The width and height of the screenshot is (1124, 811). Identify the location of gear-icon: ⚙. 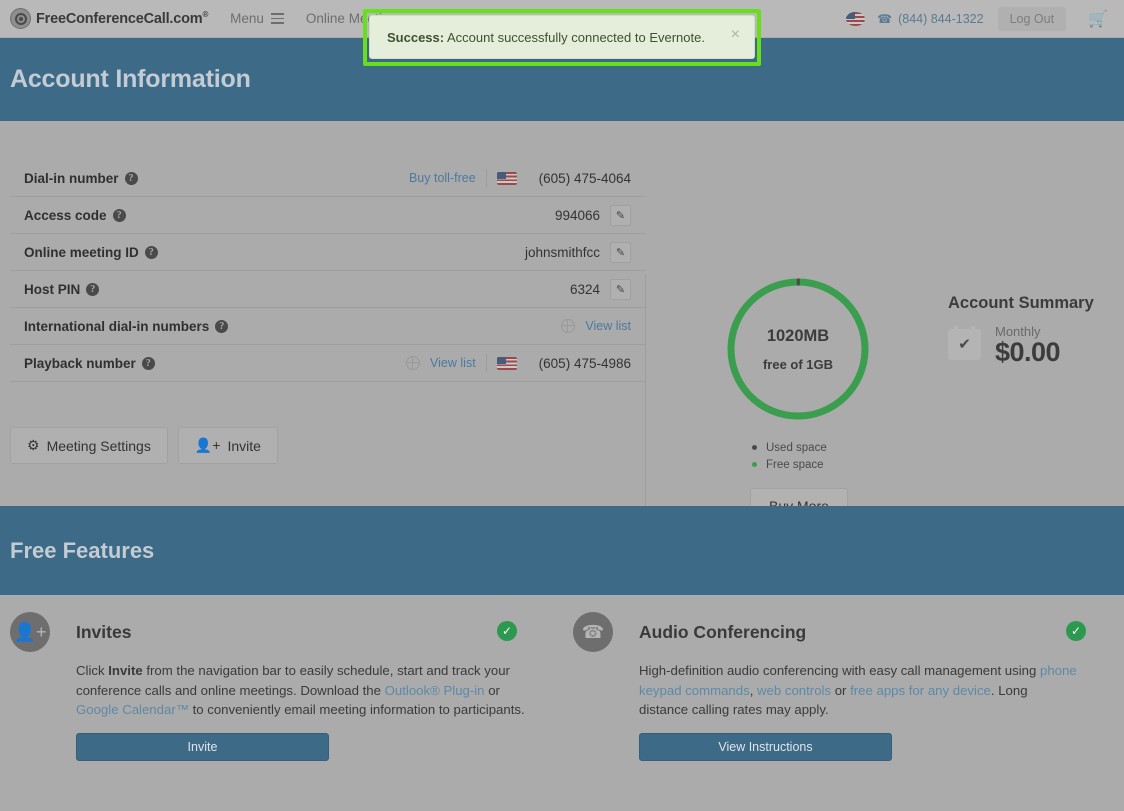
(33, 445).